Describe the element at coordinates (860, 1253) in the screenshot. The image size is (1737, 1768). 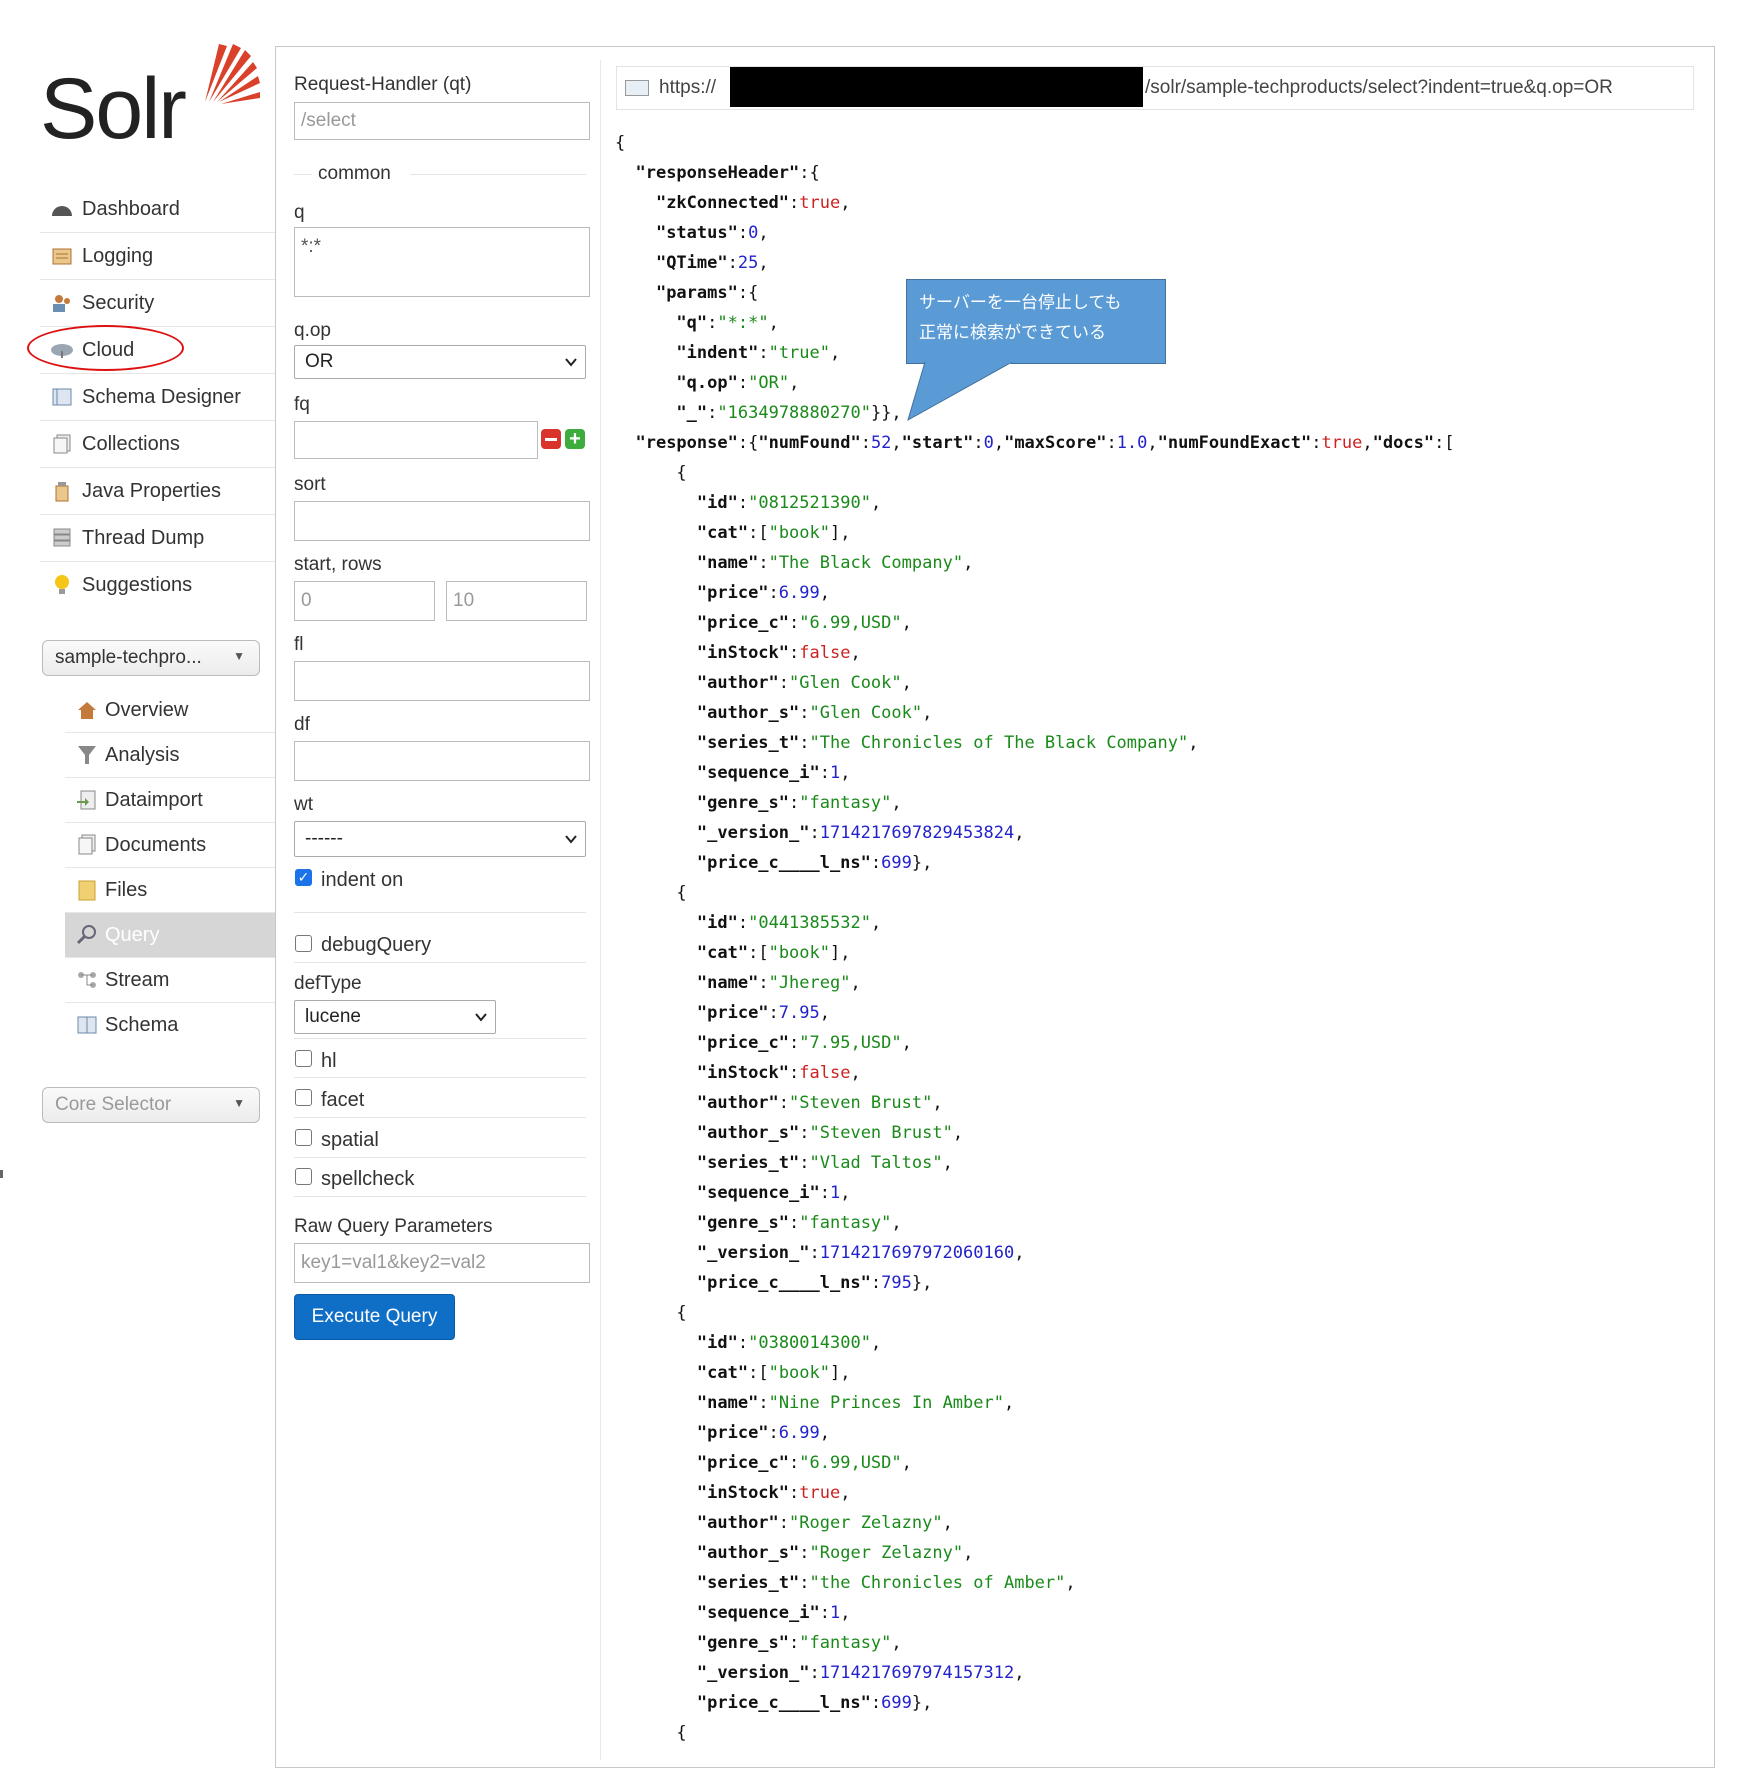
I see `json-line: "_version_":1714217697972060160,` at that location.